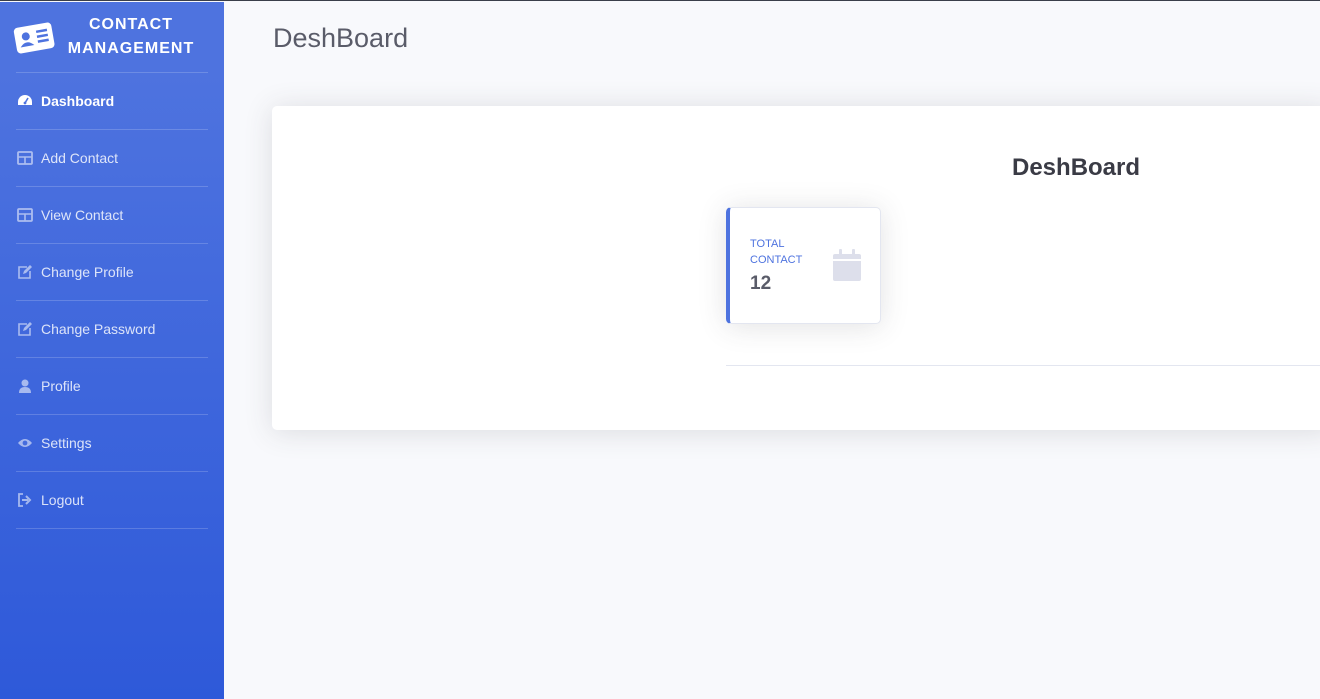  What do you see at coordinates (776, 252) in the screenshot?
I see `stat-label: TOTAL CONTACT` at bounding box center [776, 252].